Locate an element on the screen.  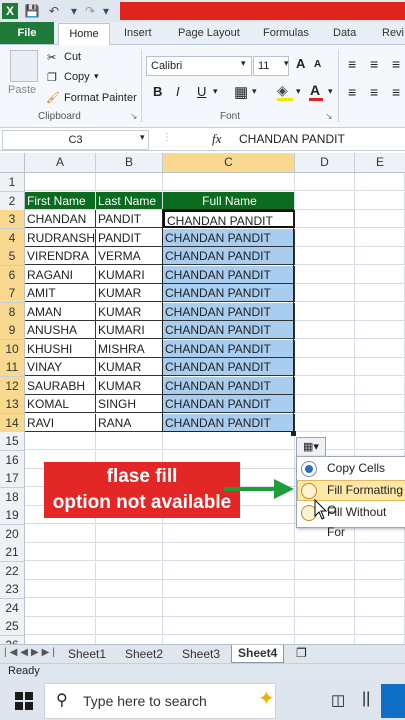
table-cell-first: VINAY is located at coordinates (60, 367).